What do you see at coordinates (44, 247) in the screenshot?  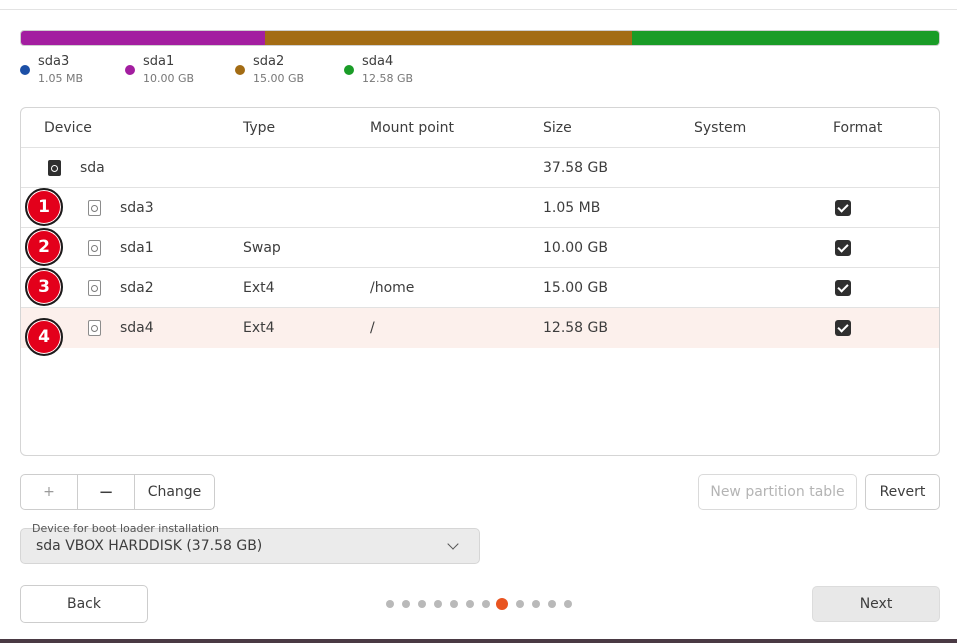 I see `annotation-marker: 2` at bounding box center [44, 247].